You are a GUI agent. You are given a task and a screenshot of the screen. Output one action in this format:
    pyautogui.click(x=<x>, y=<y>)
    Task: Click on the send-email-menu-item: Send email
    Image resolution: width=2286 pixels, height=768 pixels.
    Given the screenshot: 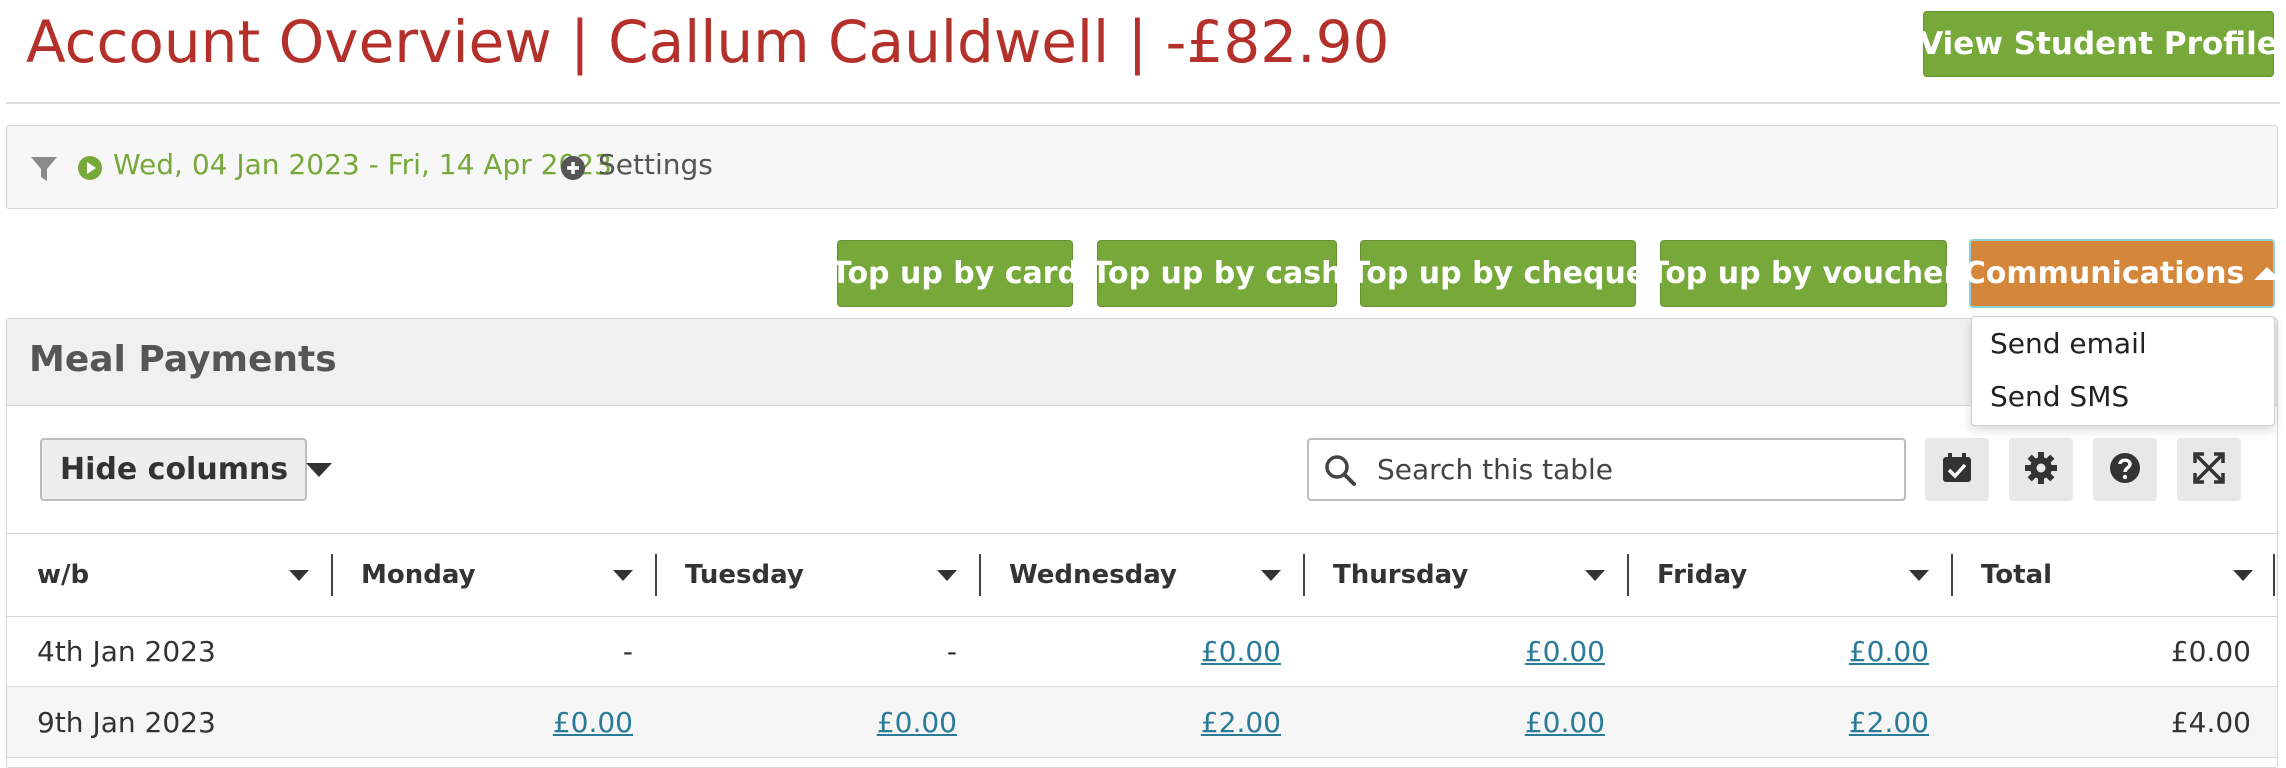 What is the action you would take?
    pyautogui.click(x=2068, y=343)
    